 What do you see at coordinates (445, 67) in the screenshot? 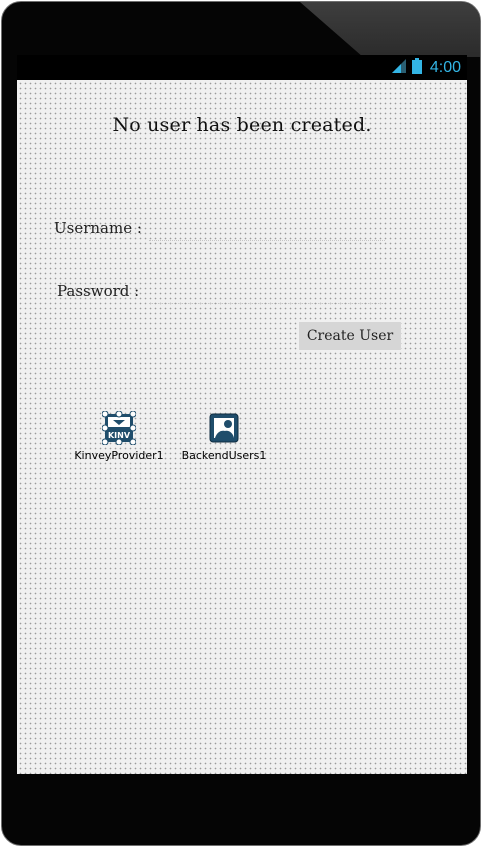
I see `status-time: 4:00` at bounding box center [445, 67].